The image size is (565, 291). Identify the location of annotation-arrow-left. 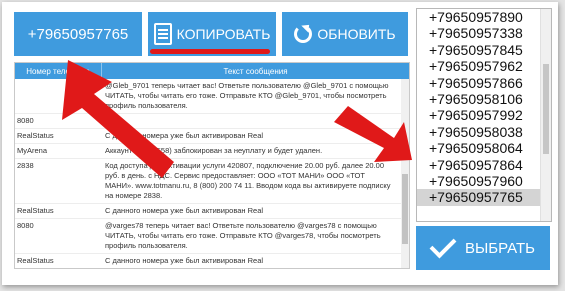
(118, 119).